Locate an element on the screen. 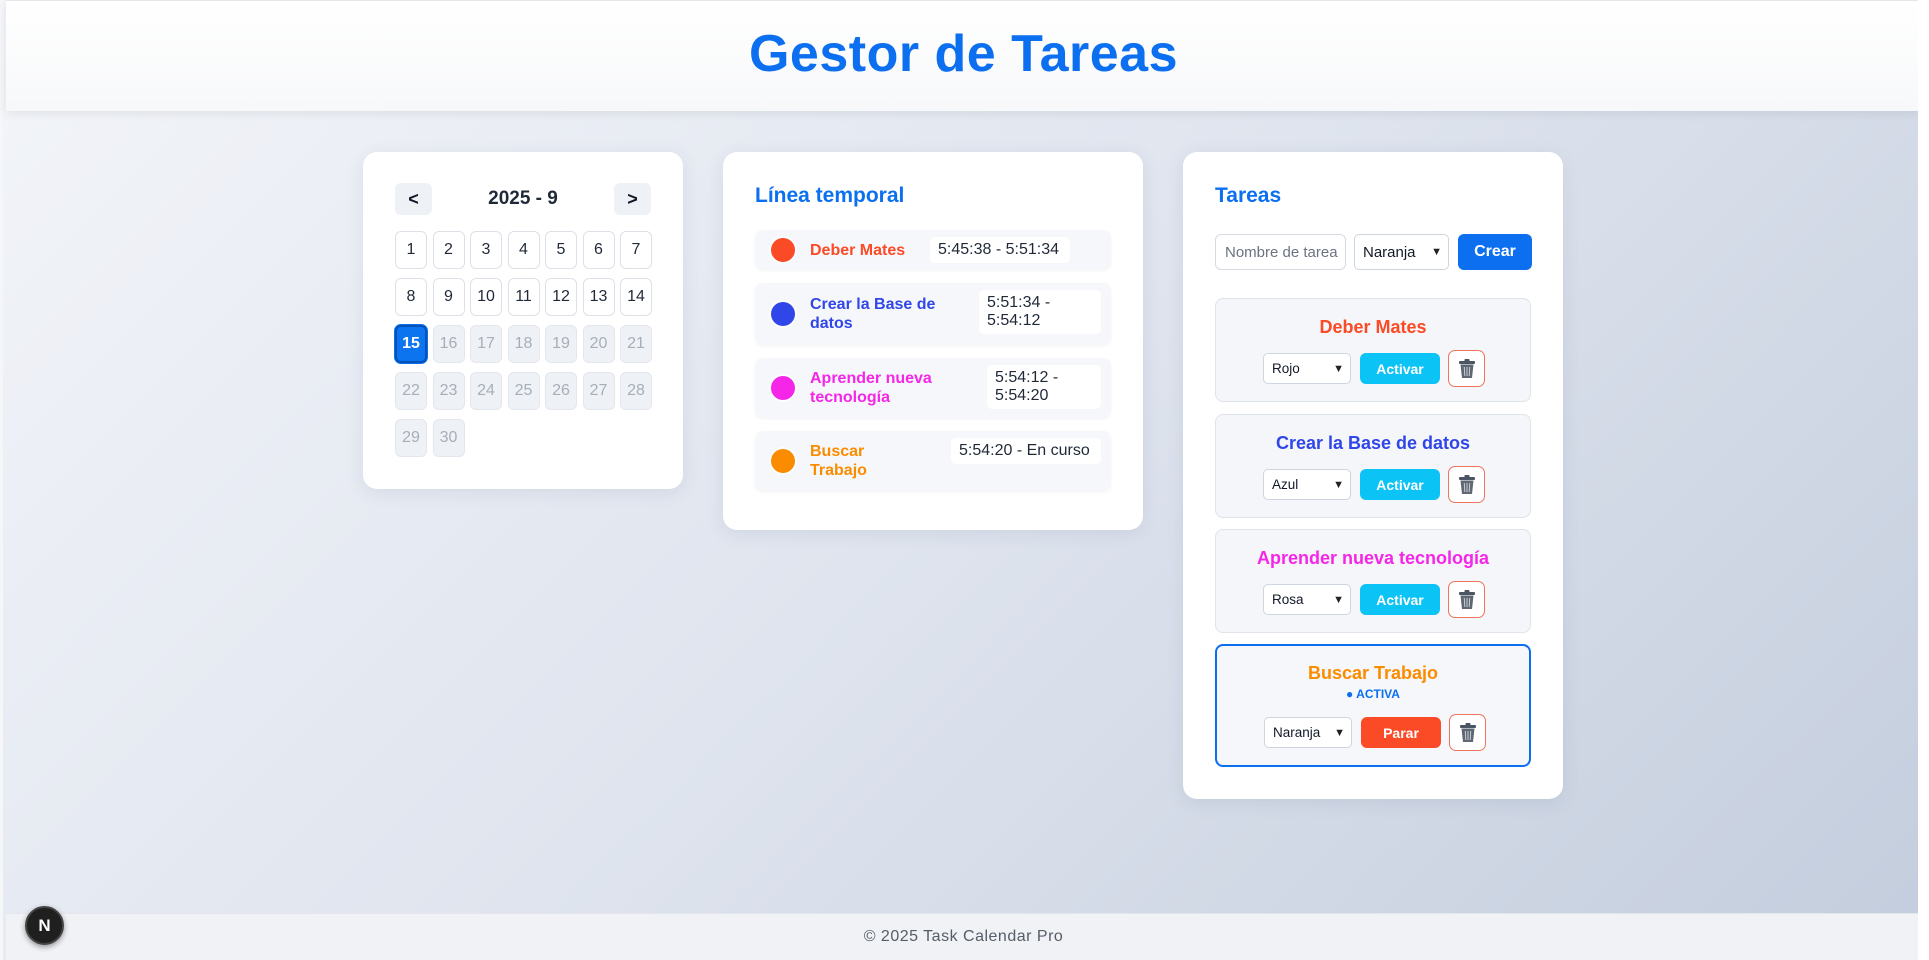 This screenshot has width=1929, height=960. task-card: Aprender nueva tecnología Rosa ▼ Activar is located at coordinates (1373, 581).